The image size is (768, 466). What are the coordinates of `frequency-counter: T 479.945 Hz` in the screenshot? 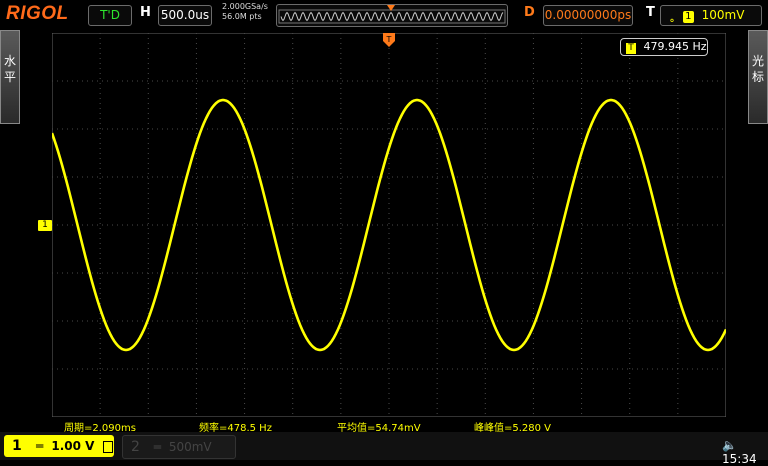 It's located at (664, 47).